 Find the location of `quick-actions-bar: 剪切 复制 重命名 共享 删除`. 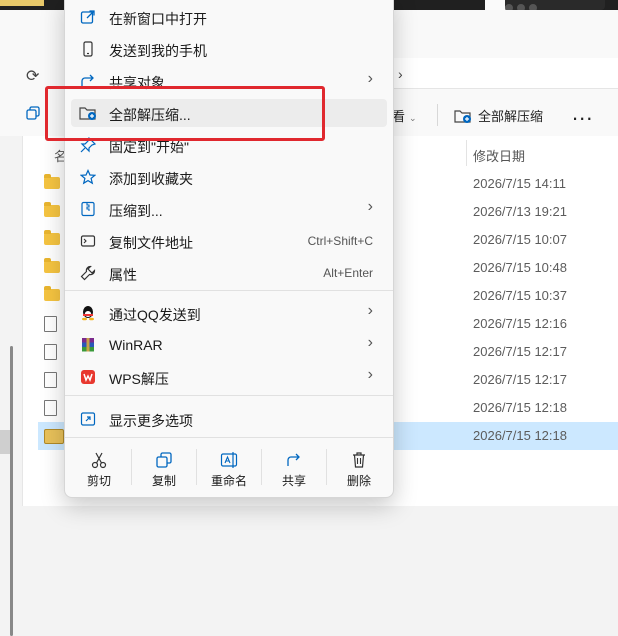

quick-actions-bar: 剪切 复制 重命名 共享 删除 is located at coordinates (229, 468).